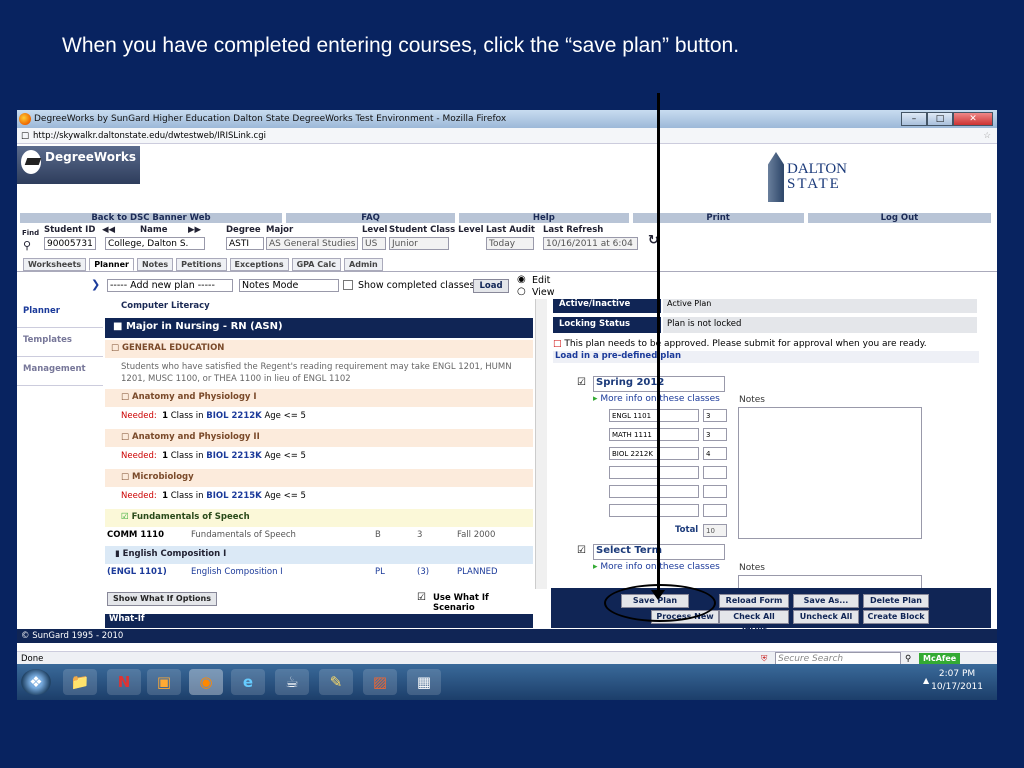 The width and height of the screenshot is (1024, 768). Describe the element at coordinates (80, 682) in the screenshot. I see `explorer-icon: 📁` at that location.